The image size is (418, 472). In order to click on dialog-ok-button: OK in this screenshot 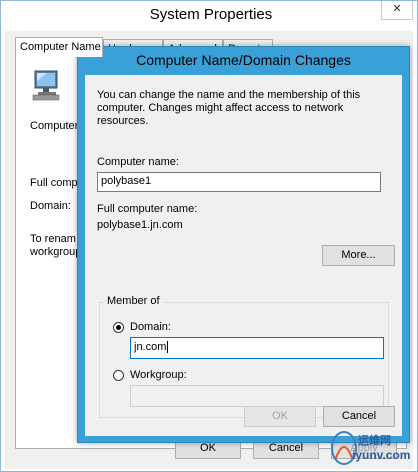, I will do `click(280, 416)`.